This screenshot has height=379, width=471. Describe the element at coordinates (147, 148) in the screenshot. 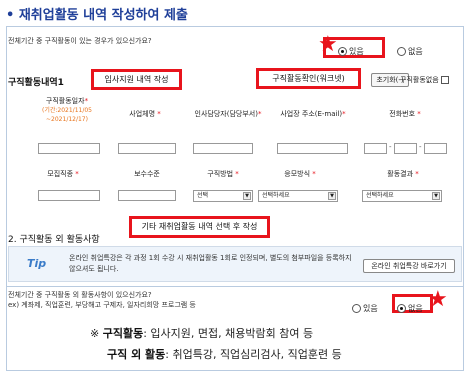

I see `company-input` at that location.